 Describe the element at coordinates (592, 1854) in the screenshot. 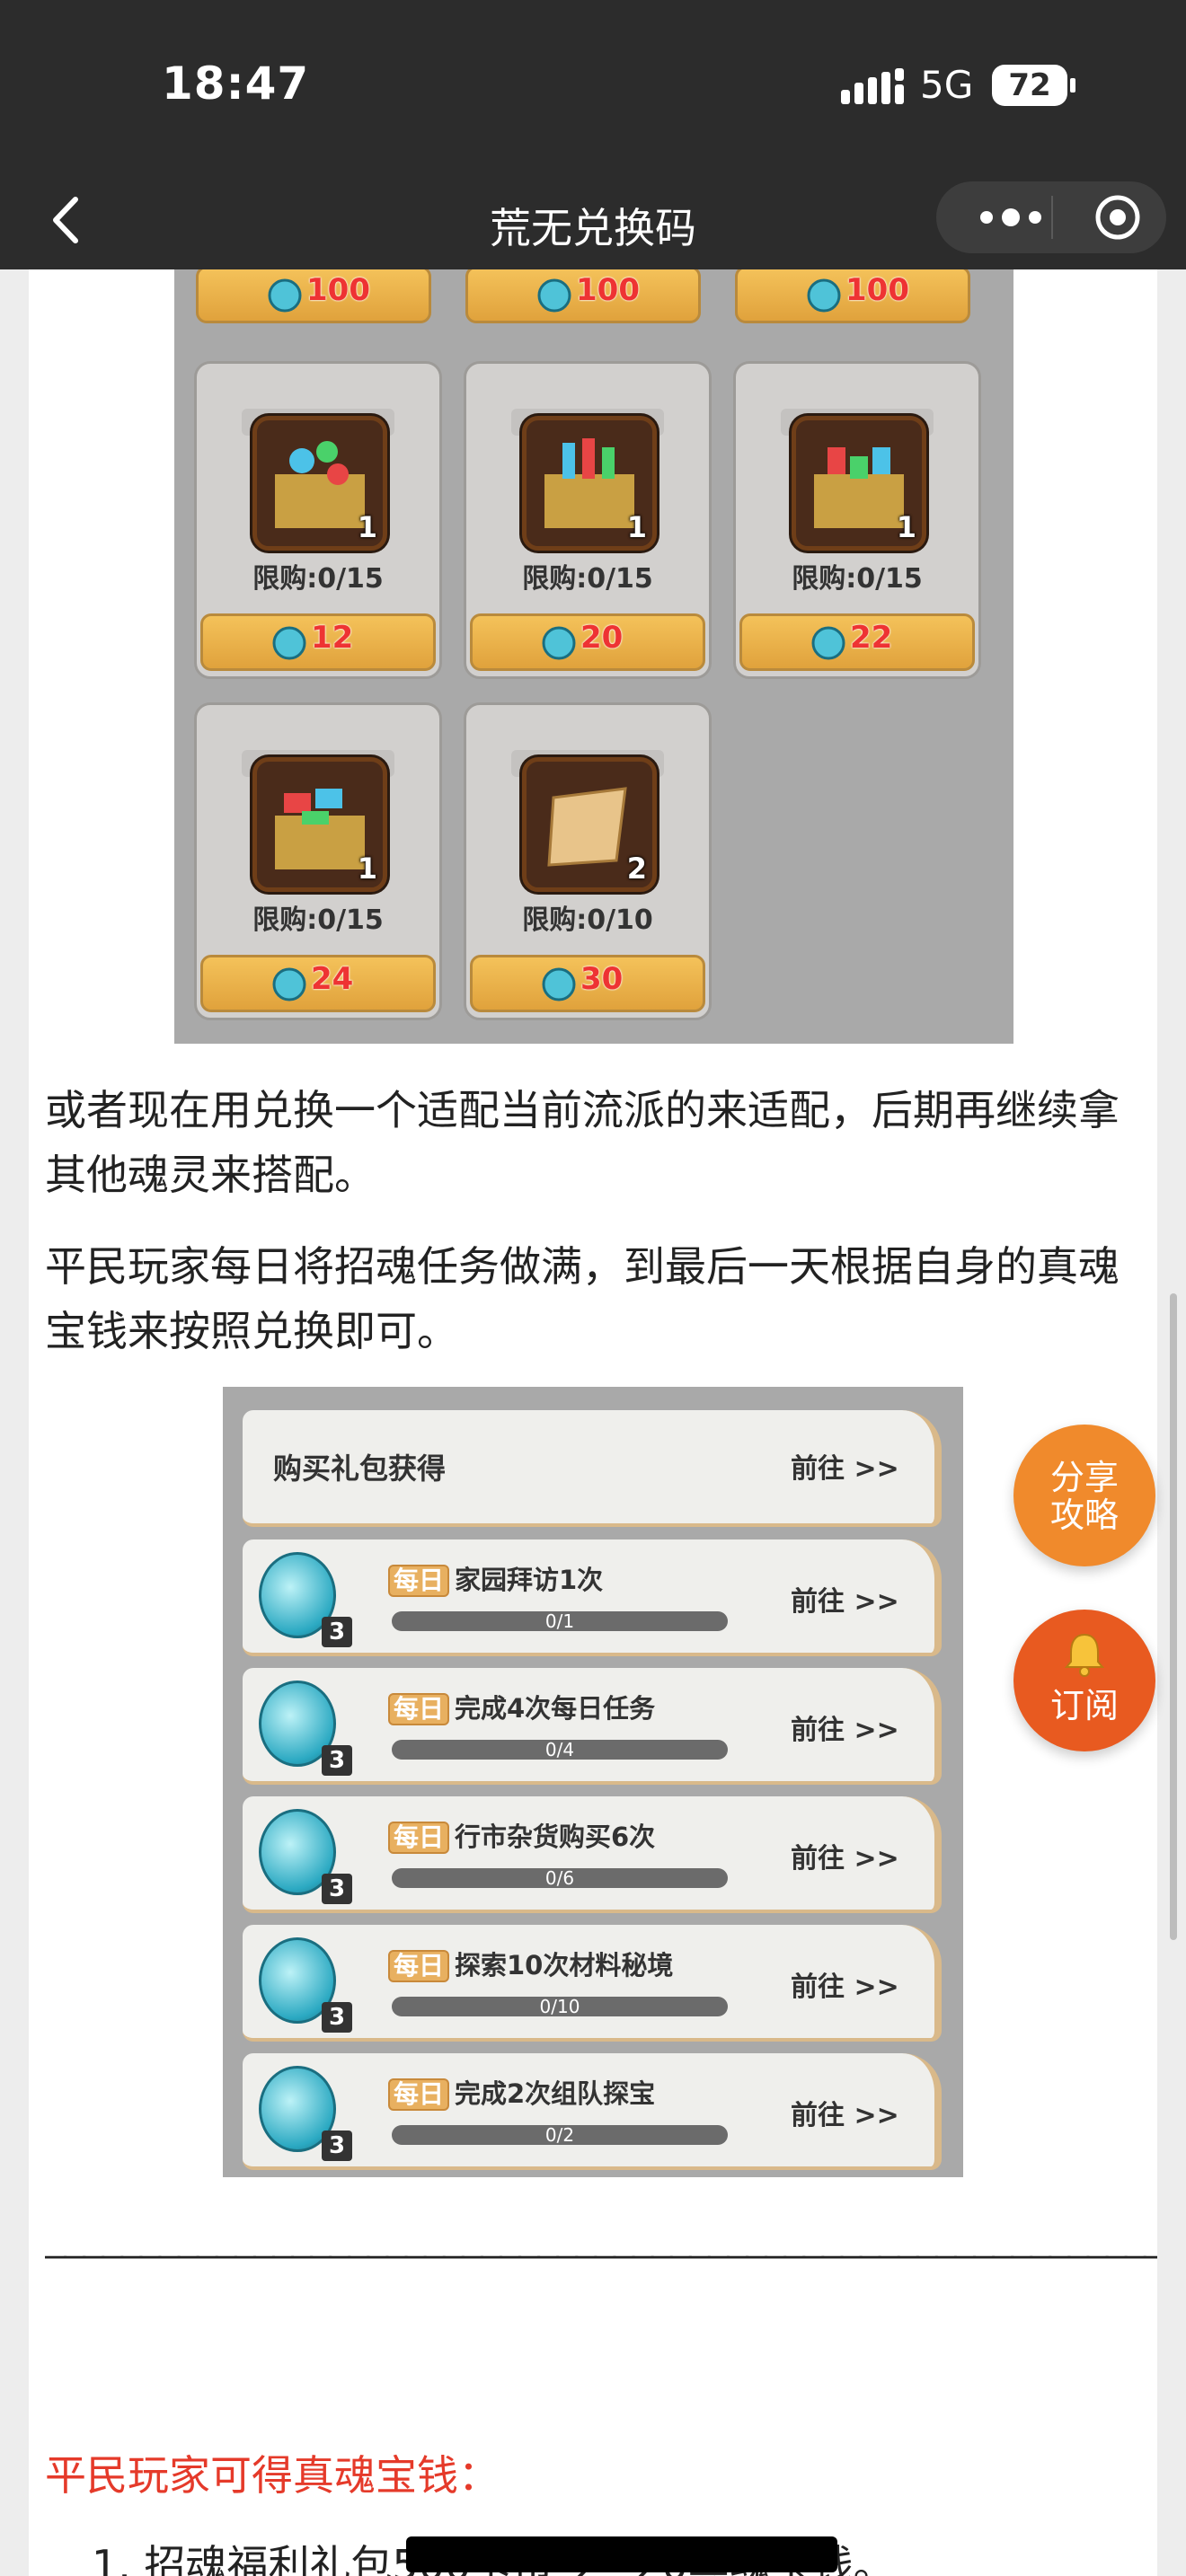

I see `task-row: 3 每日 行市杂货购买6次 0/6 前往 >>` at that location.